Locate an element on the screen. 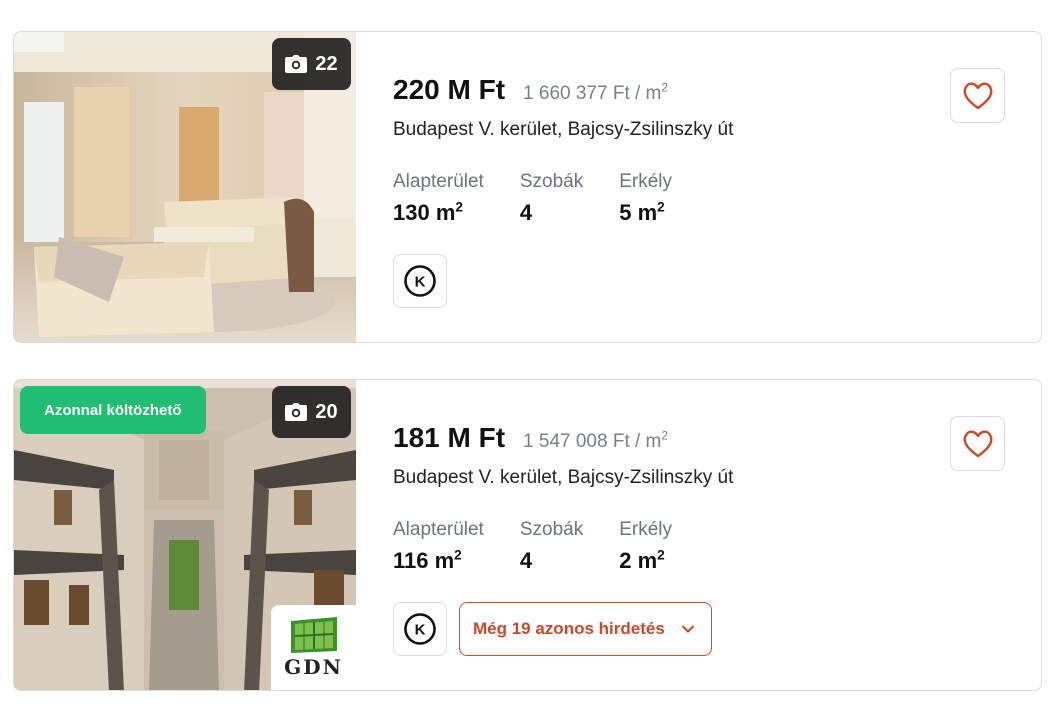 The height and width of the screenshot is (709, 1057). price-row: 181 M Ft 1 547 008 Ft / m2 is located at coordinates (530, 438).